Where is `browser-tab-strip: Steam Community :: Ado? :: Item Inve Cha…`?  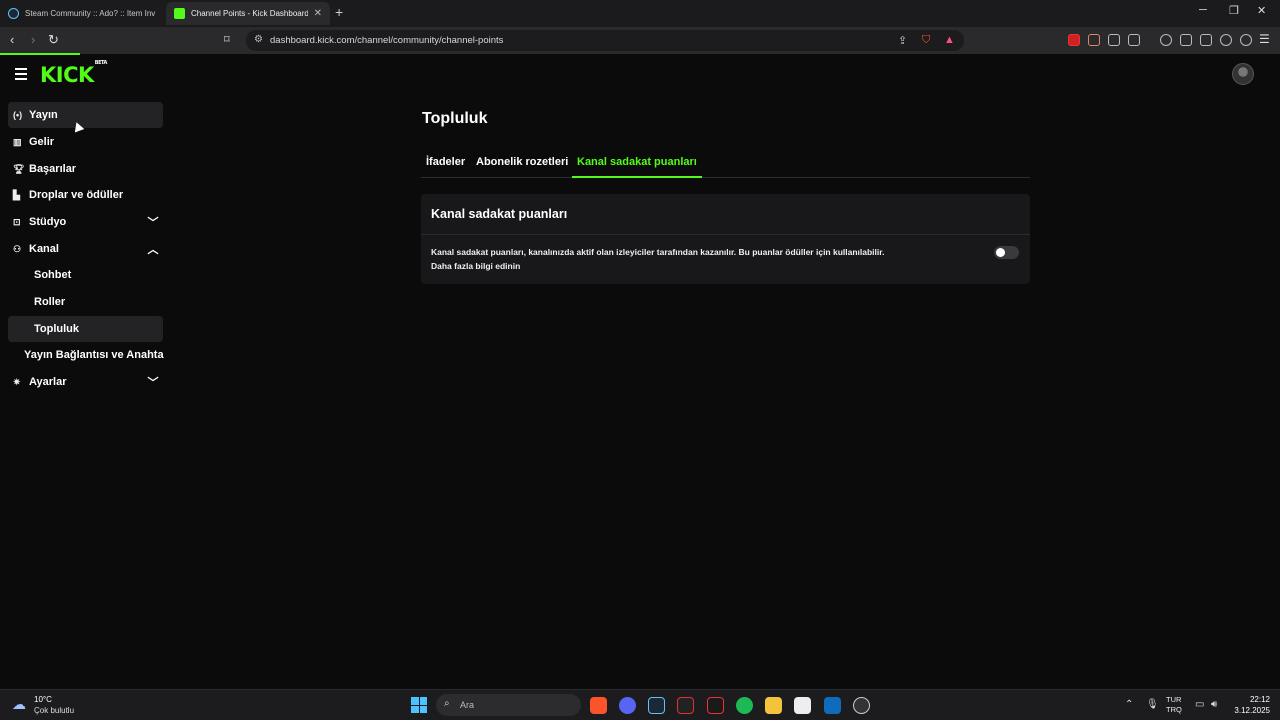 browser-tab-strip: Steam Community :: Ado? :: Item Inve Cha… is located at coordinates (640, 13).